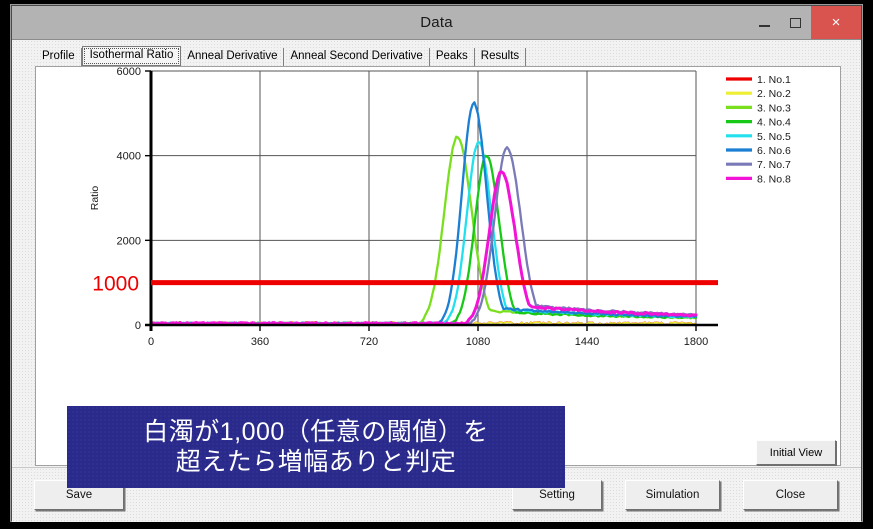 The height and width of the screenshot is (529, 873). I want to click on svg-text: 2. No.2, so click(774, 94).